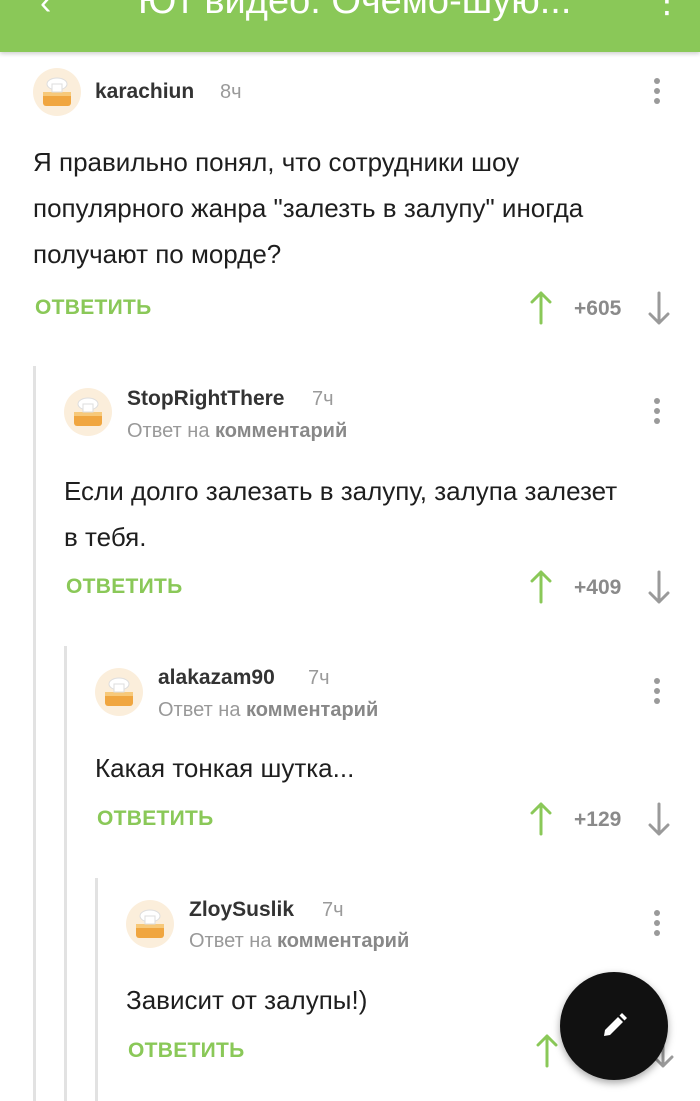  I want to click on pencil-icon, so click(615, 1024).